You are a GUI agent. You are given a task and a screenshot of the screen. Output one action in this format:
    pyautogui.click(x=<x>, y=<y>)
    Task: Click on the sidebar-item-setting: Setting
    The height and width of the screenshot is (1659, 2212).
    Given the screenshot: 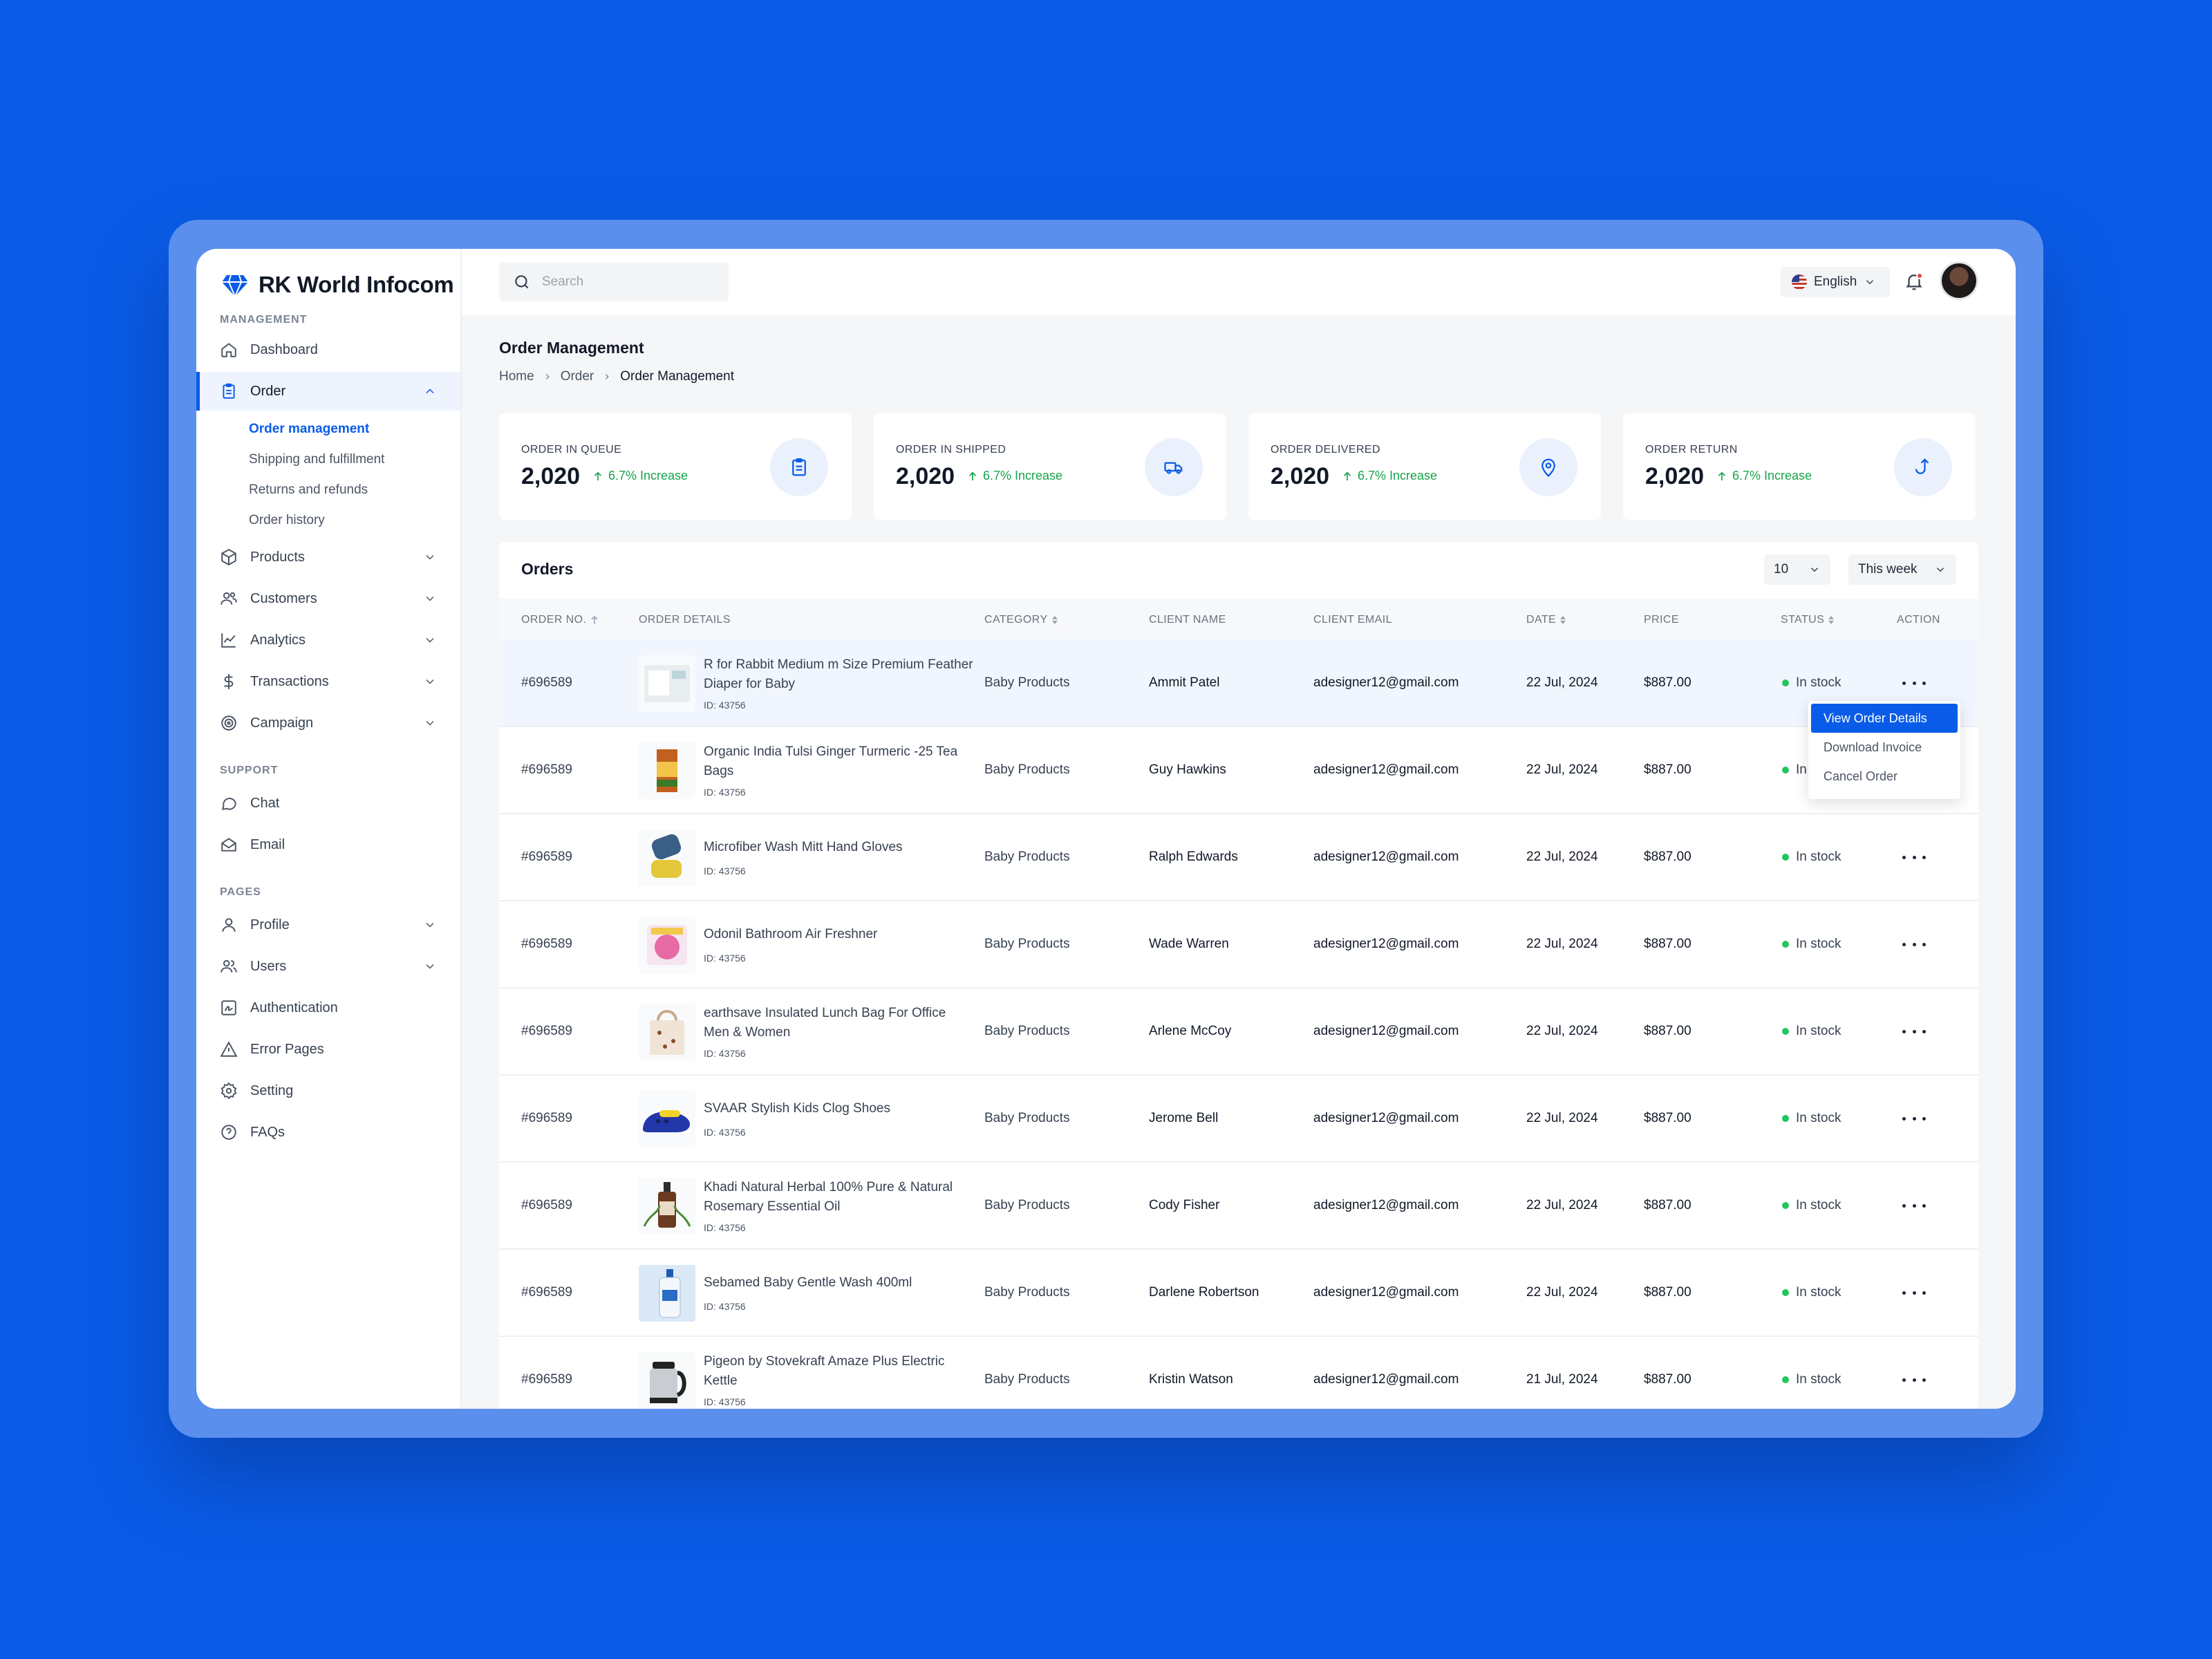 What is the action you would take?
    pyautogui.click(x=328, y=1090)
    